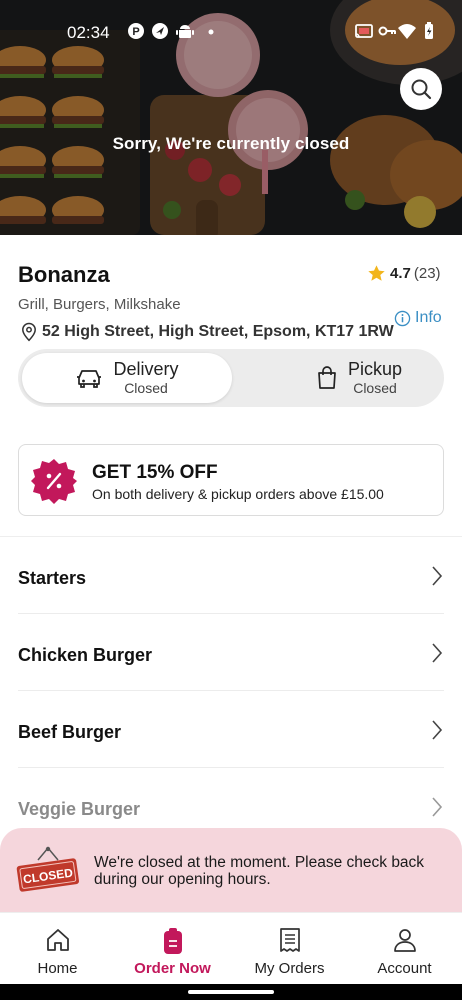  I want to click on nav-label: Order Now, so click(172, 968).